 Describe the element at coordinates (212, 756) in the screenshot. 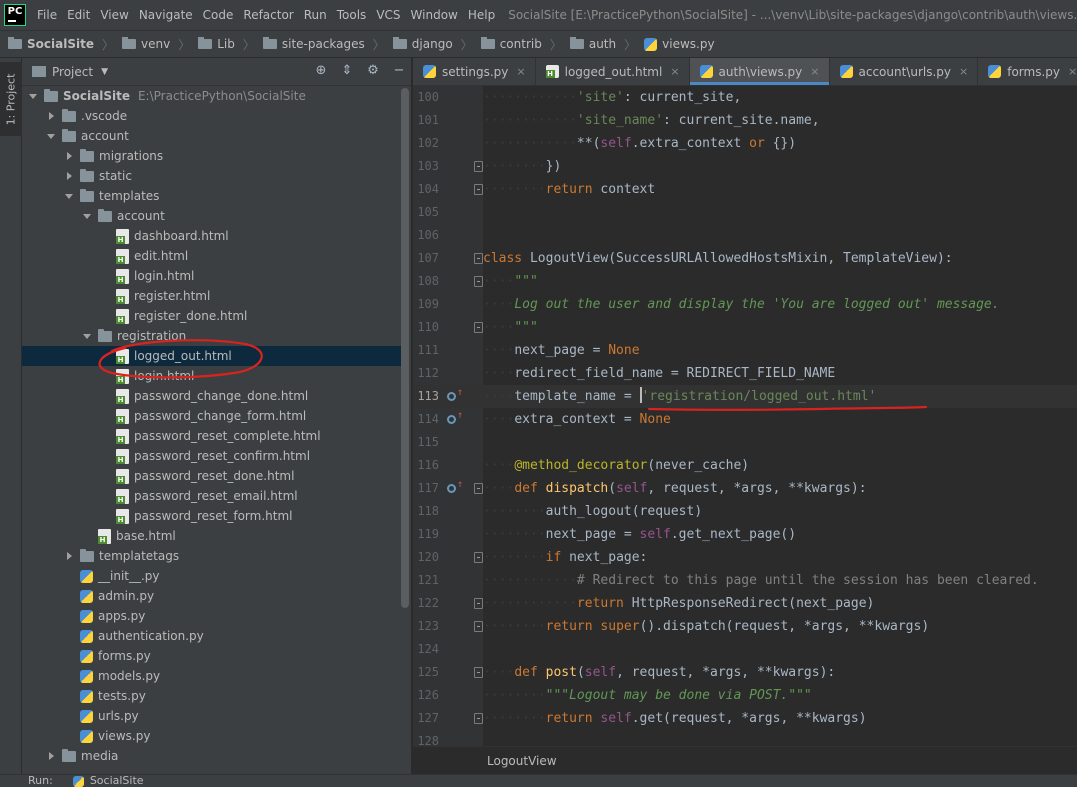

I see `tree-item-media: media` at that location.